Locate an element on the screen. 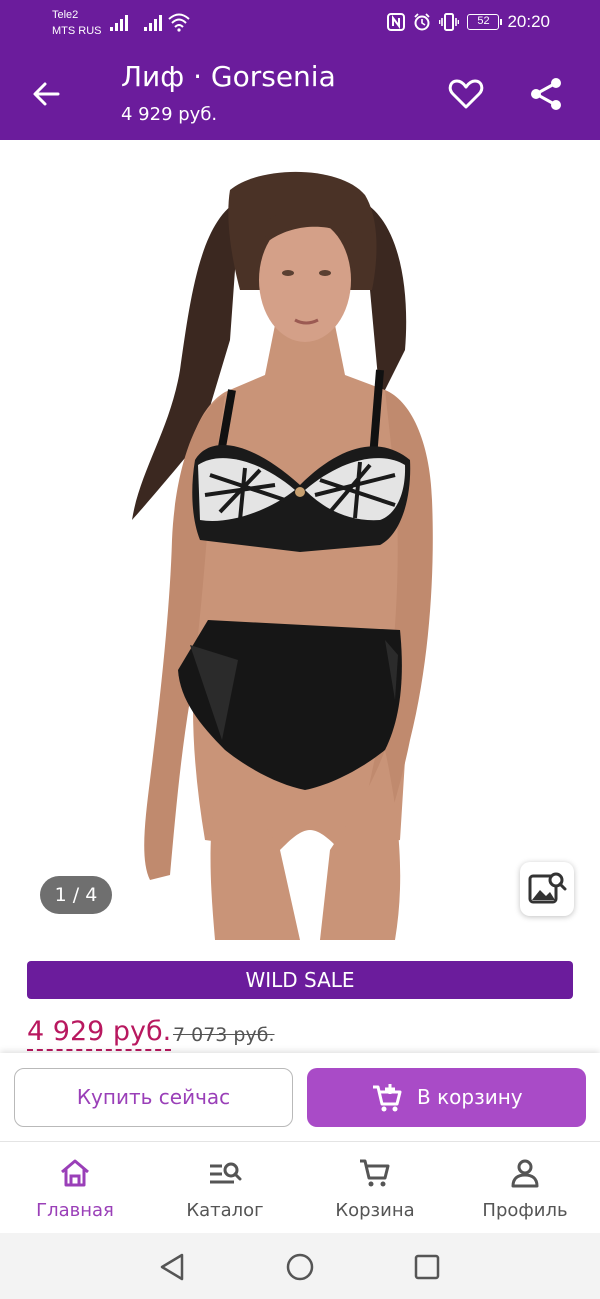 This screenshot has height=1299, width=600. share-icon is located at coordinates (546, 94).